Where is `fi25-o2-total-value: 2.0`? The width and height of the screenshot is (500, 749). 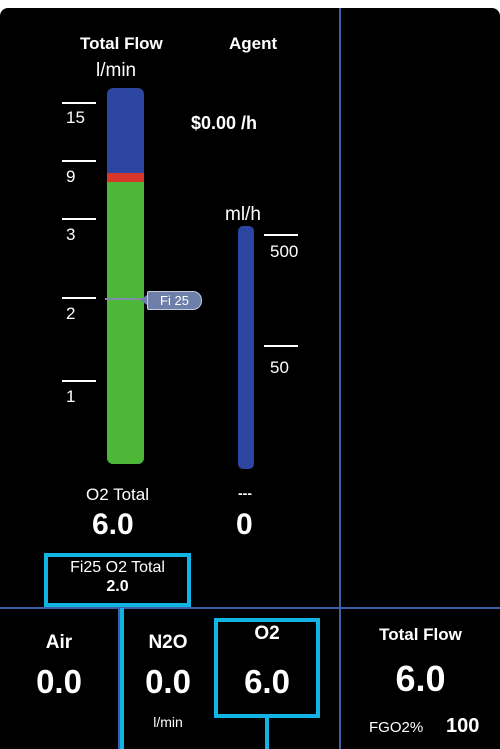 fi25-o2-total-value: 2.0 is located at coordinates (117, 586).